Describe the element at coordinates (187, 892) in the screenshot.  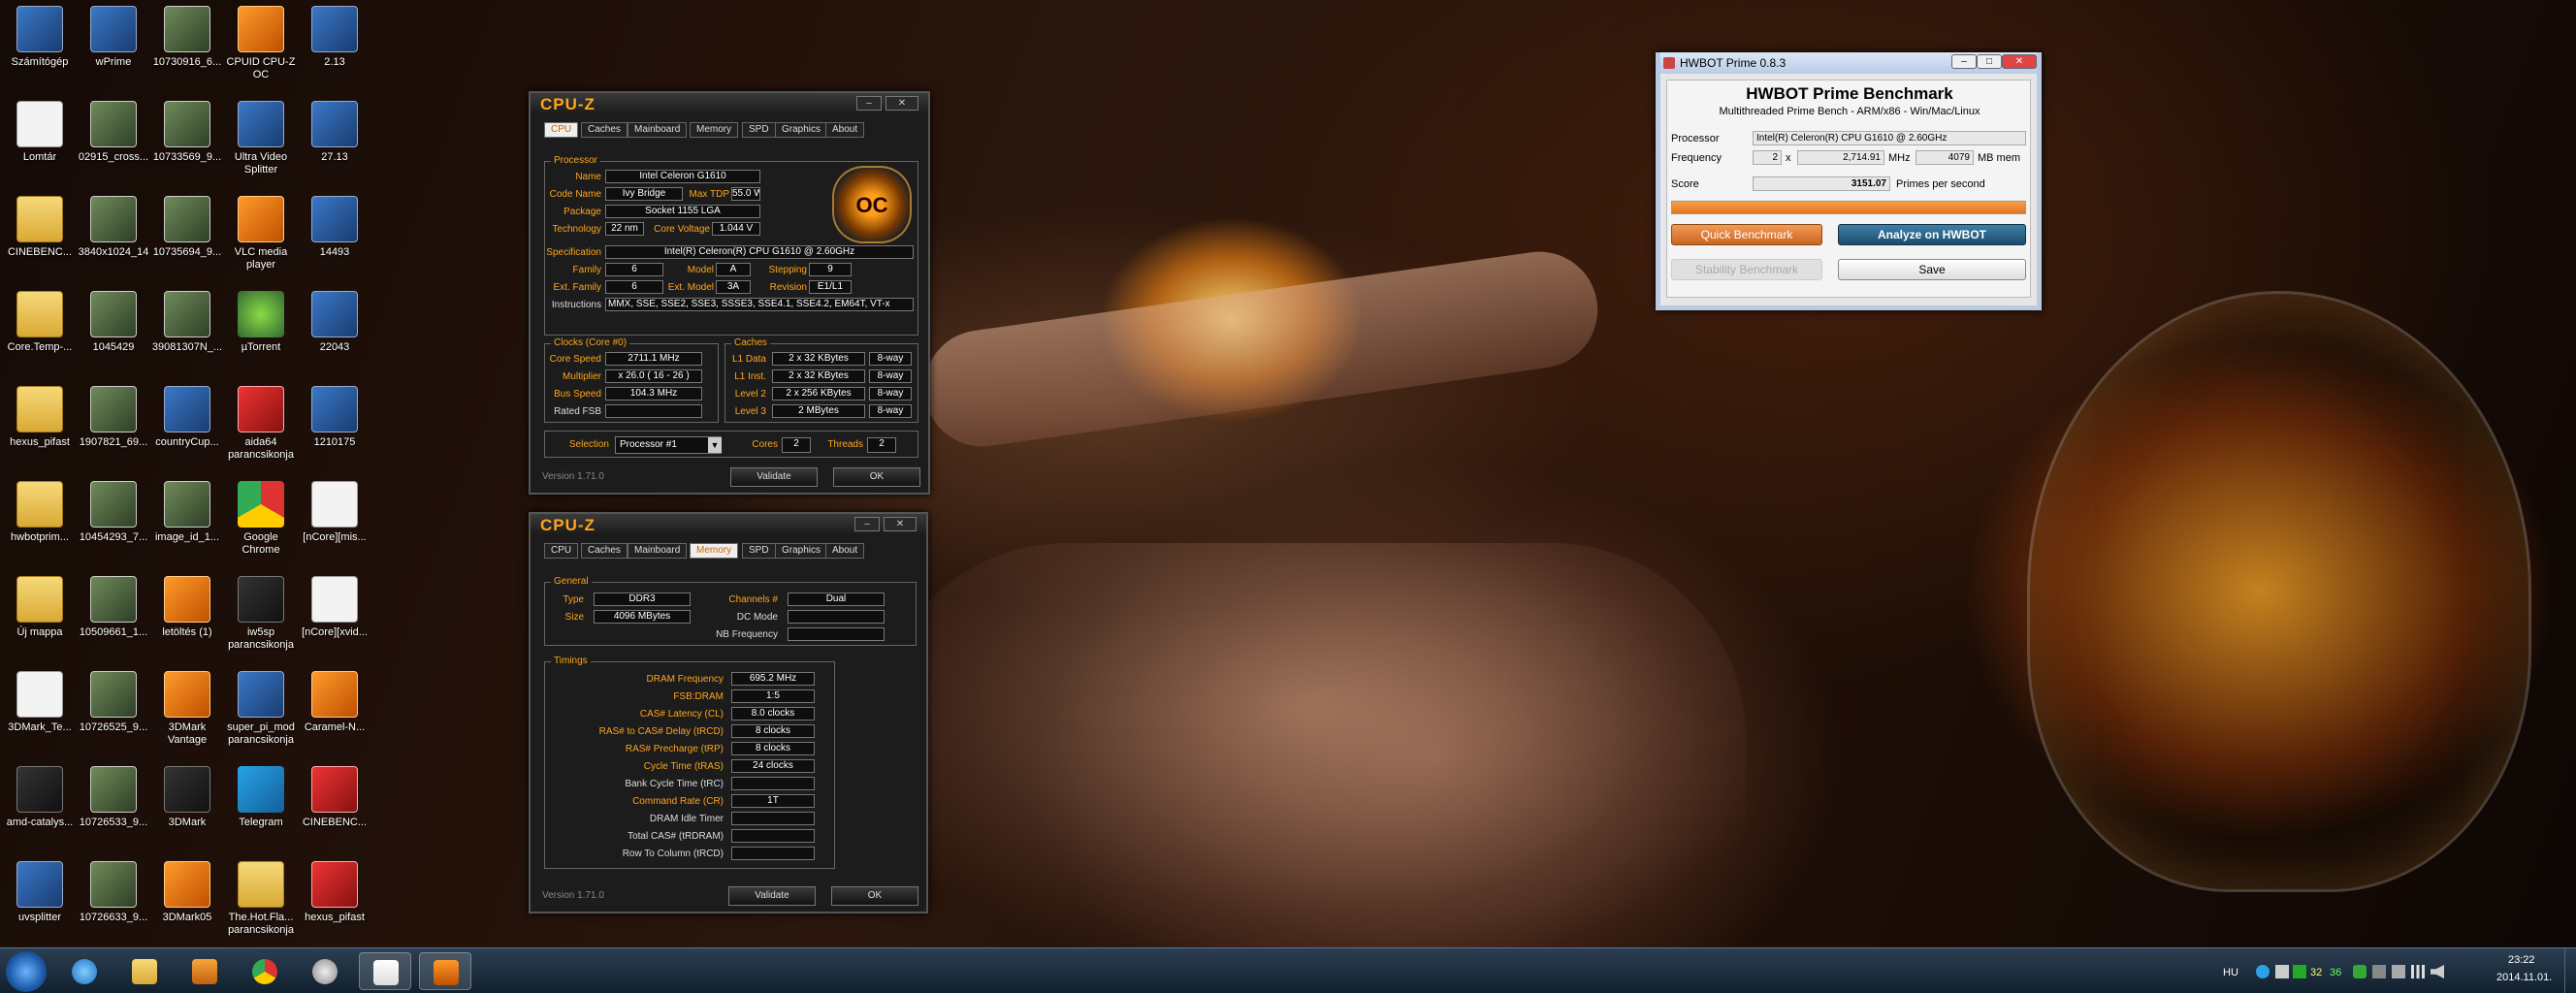
I see `desktop-icon: 3DMark05` at that location.